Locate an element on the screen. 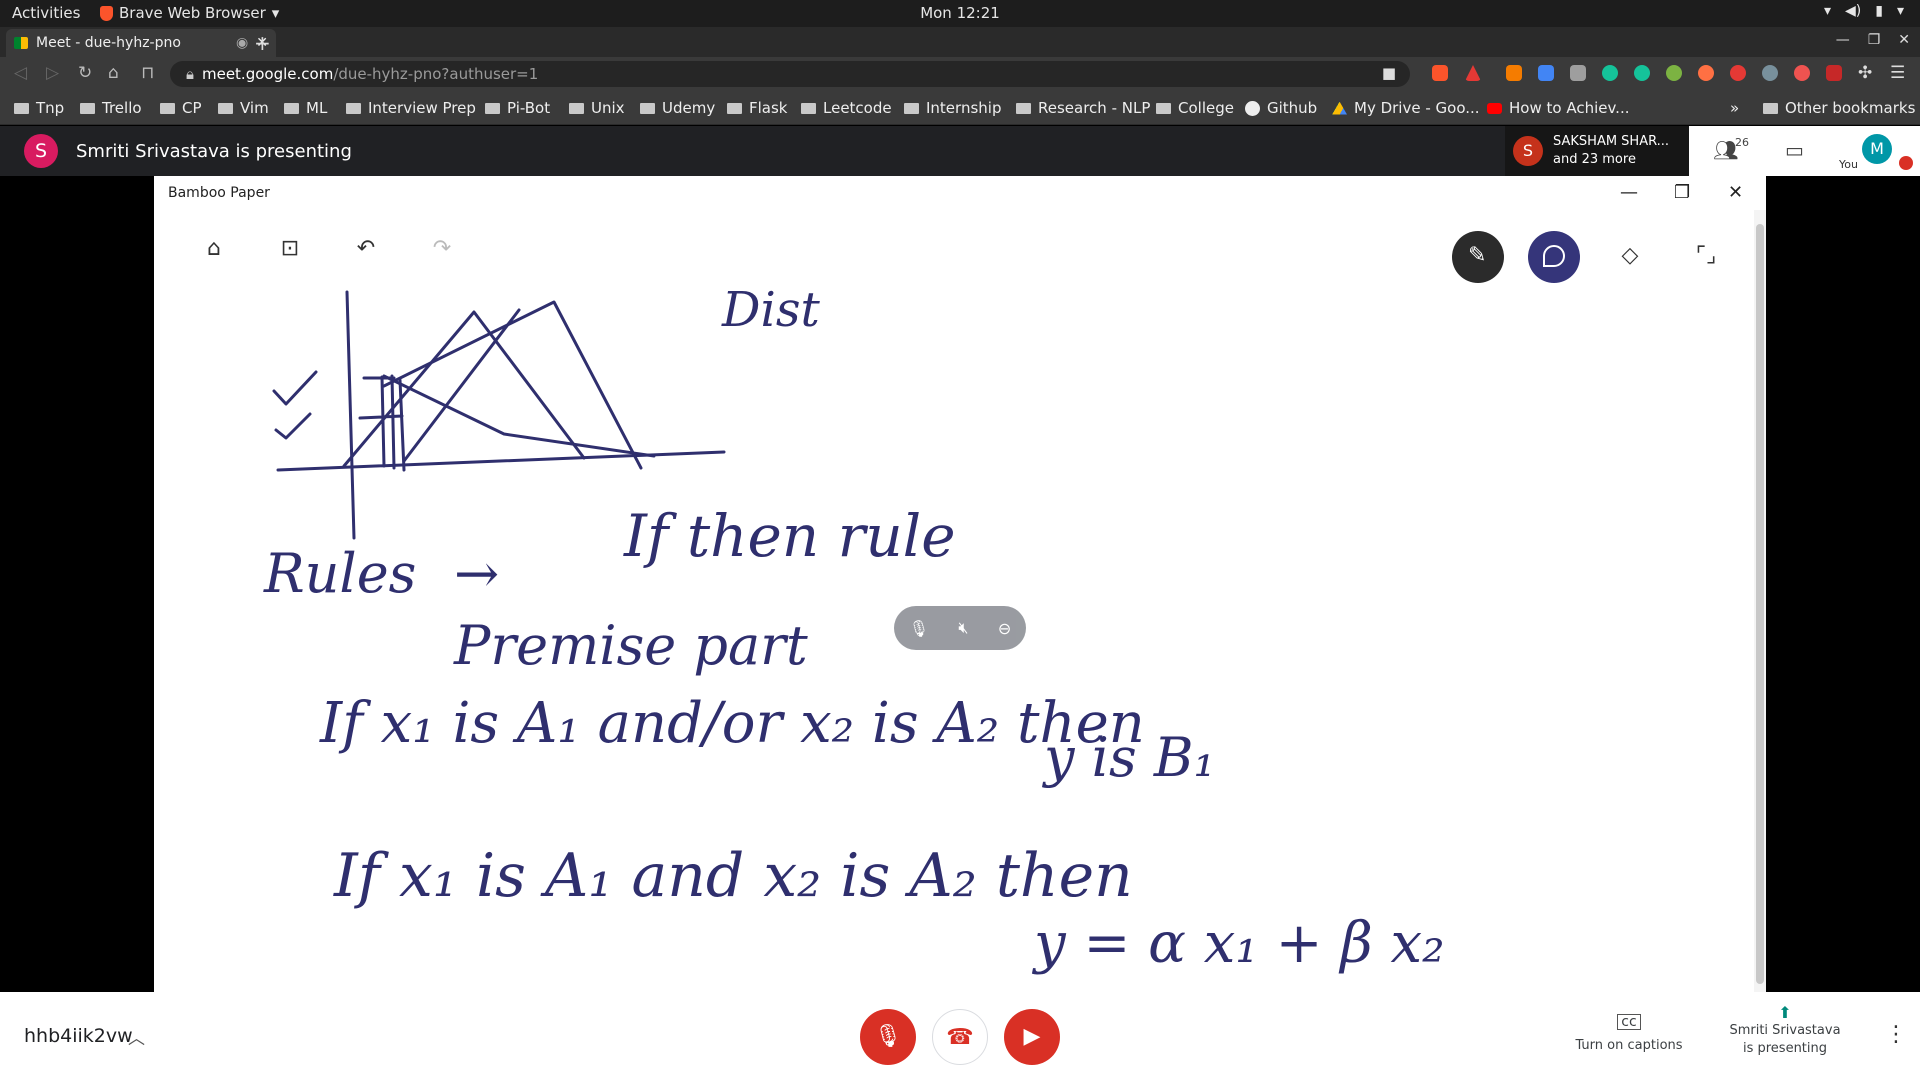  battery-icon: ▮ is located at coordinates (1879, 11).